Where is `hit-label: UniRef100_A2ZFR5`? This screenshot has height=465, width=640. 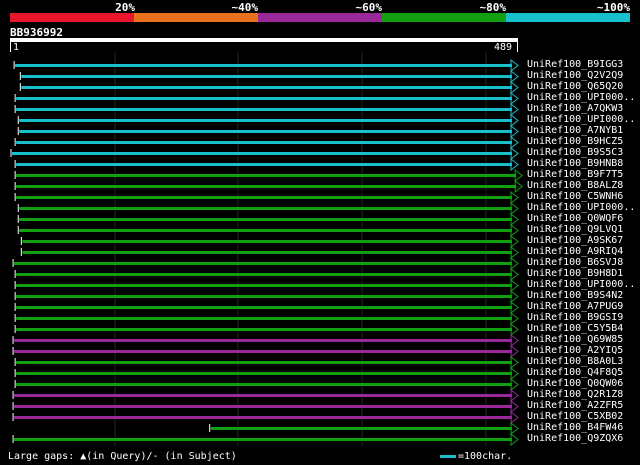 hit-label: UniRef100_A2ZFR5 is located at coordinates (575, 405).